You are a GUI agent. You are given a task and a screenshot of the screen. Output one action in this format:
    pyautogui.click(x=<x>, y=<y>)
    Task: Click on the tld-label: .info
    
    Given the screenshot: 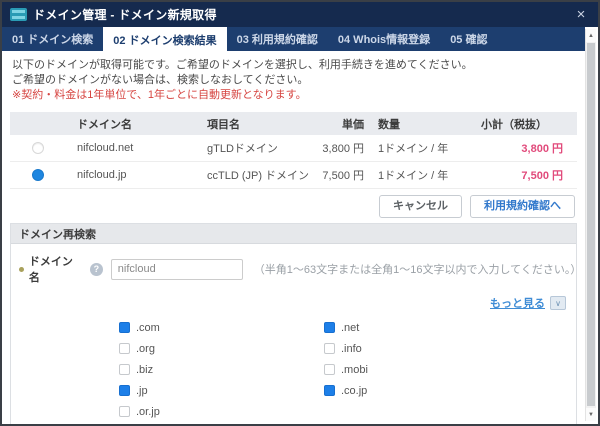 What is the action you would take?
    pyautogui.click(x=351, y=348)
    